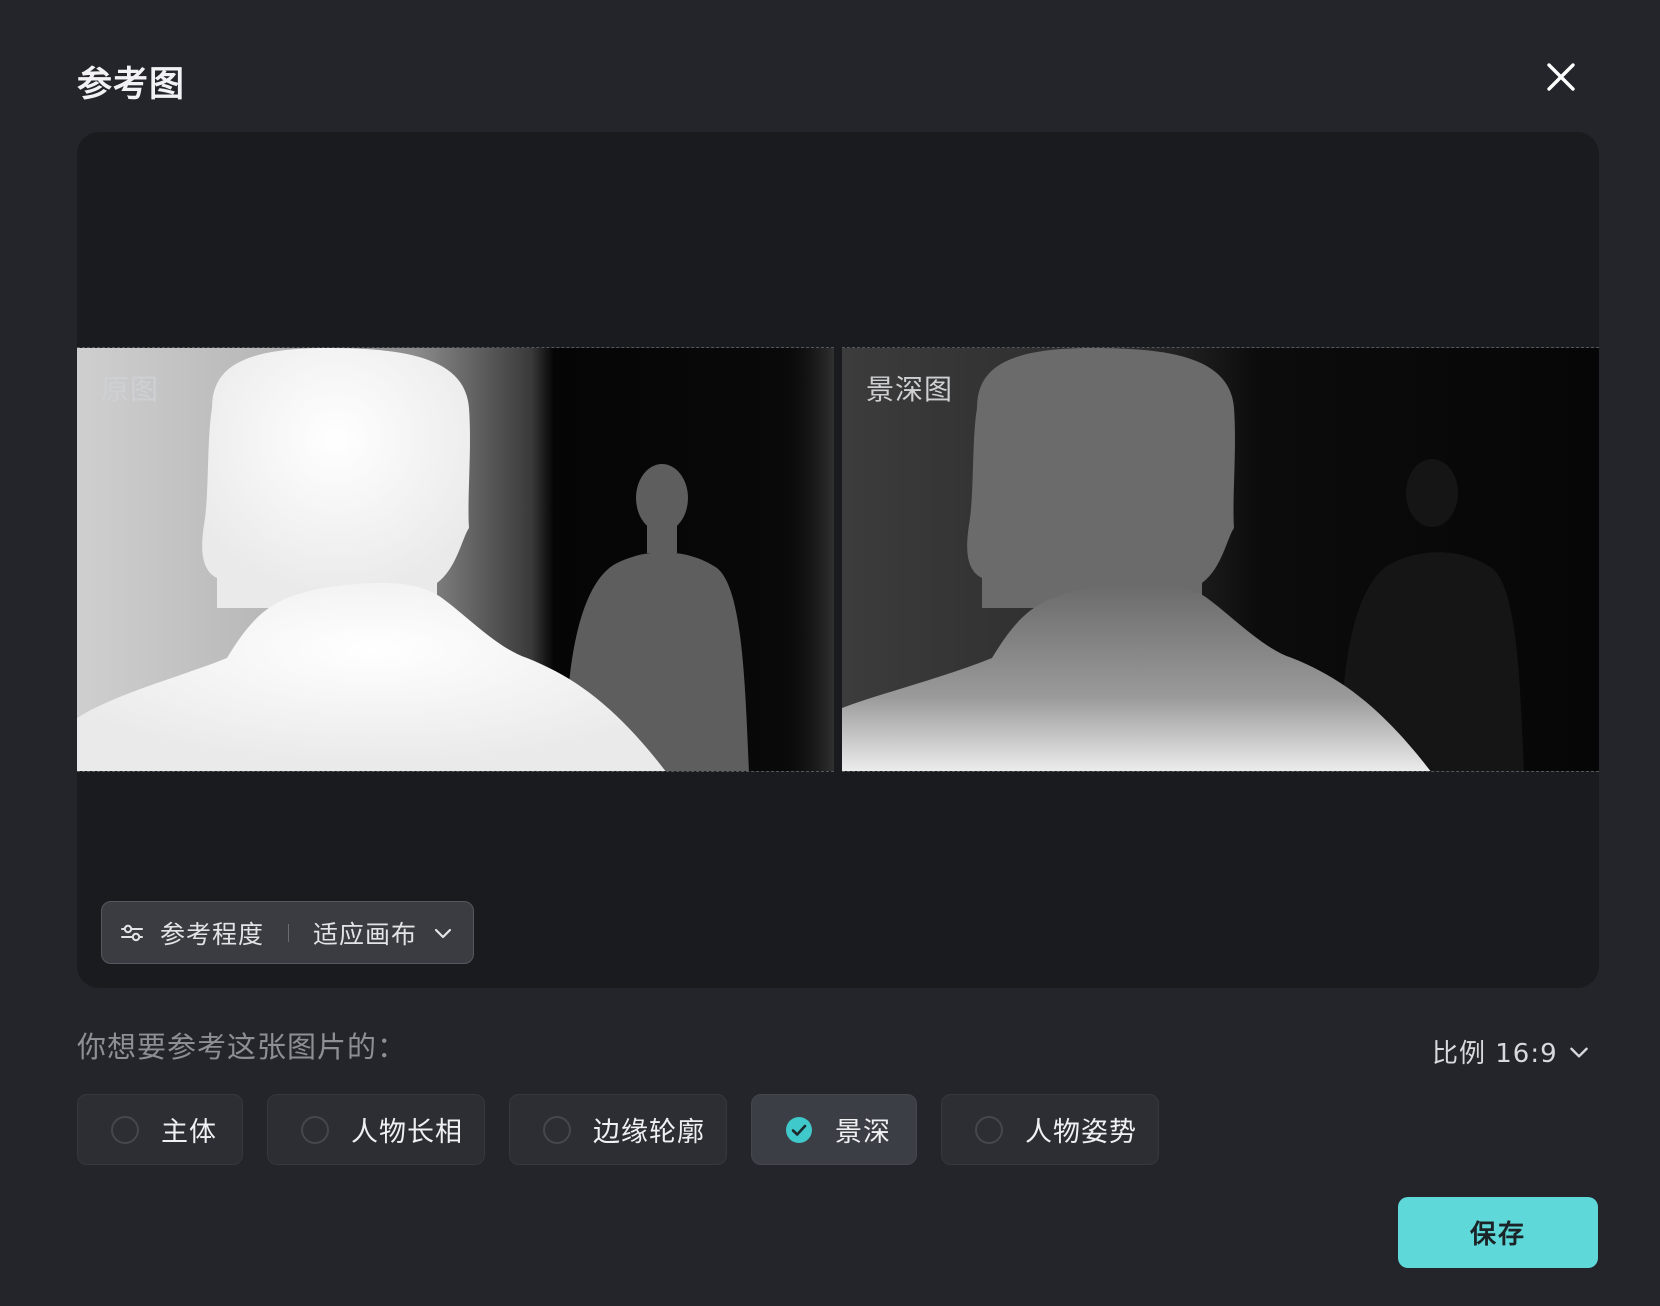  I want to click on original-image-label: 原图, so click(130, 389).